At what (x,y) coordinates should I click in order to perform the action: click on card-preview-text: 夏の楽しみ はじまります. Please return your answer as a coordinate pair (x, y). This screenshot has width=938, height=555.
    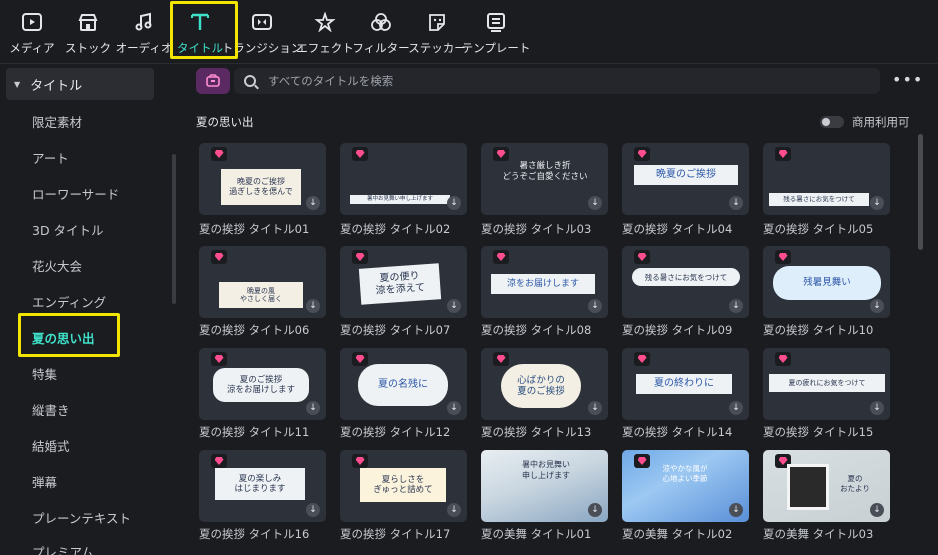
    Looking at the image, I should click on (260, 484).